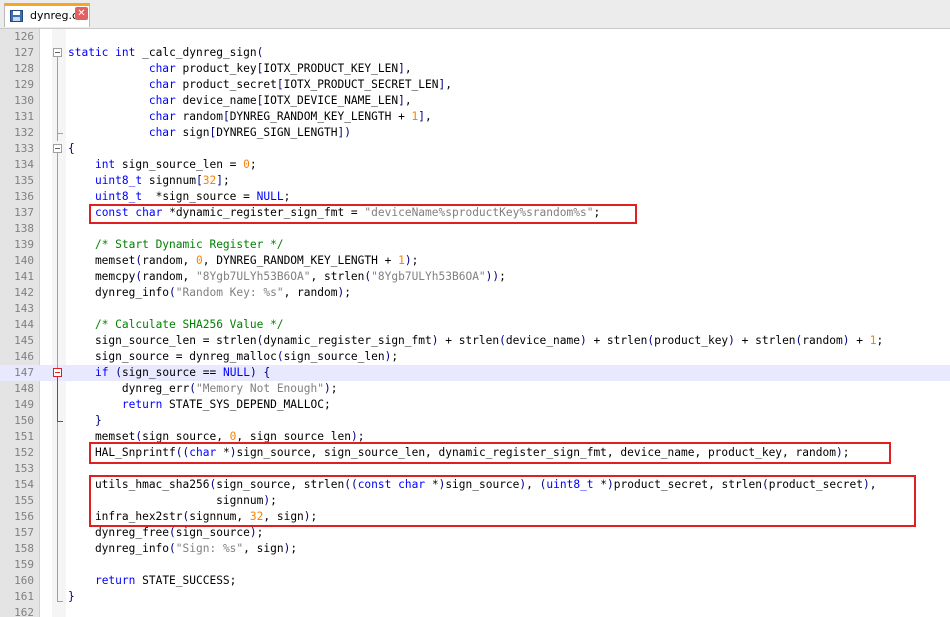 This screenshot has height=617, width=950. I want to click on line-number: 146, so click(24, 356).